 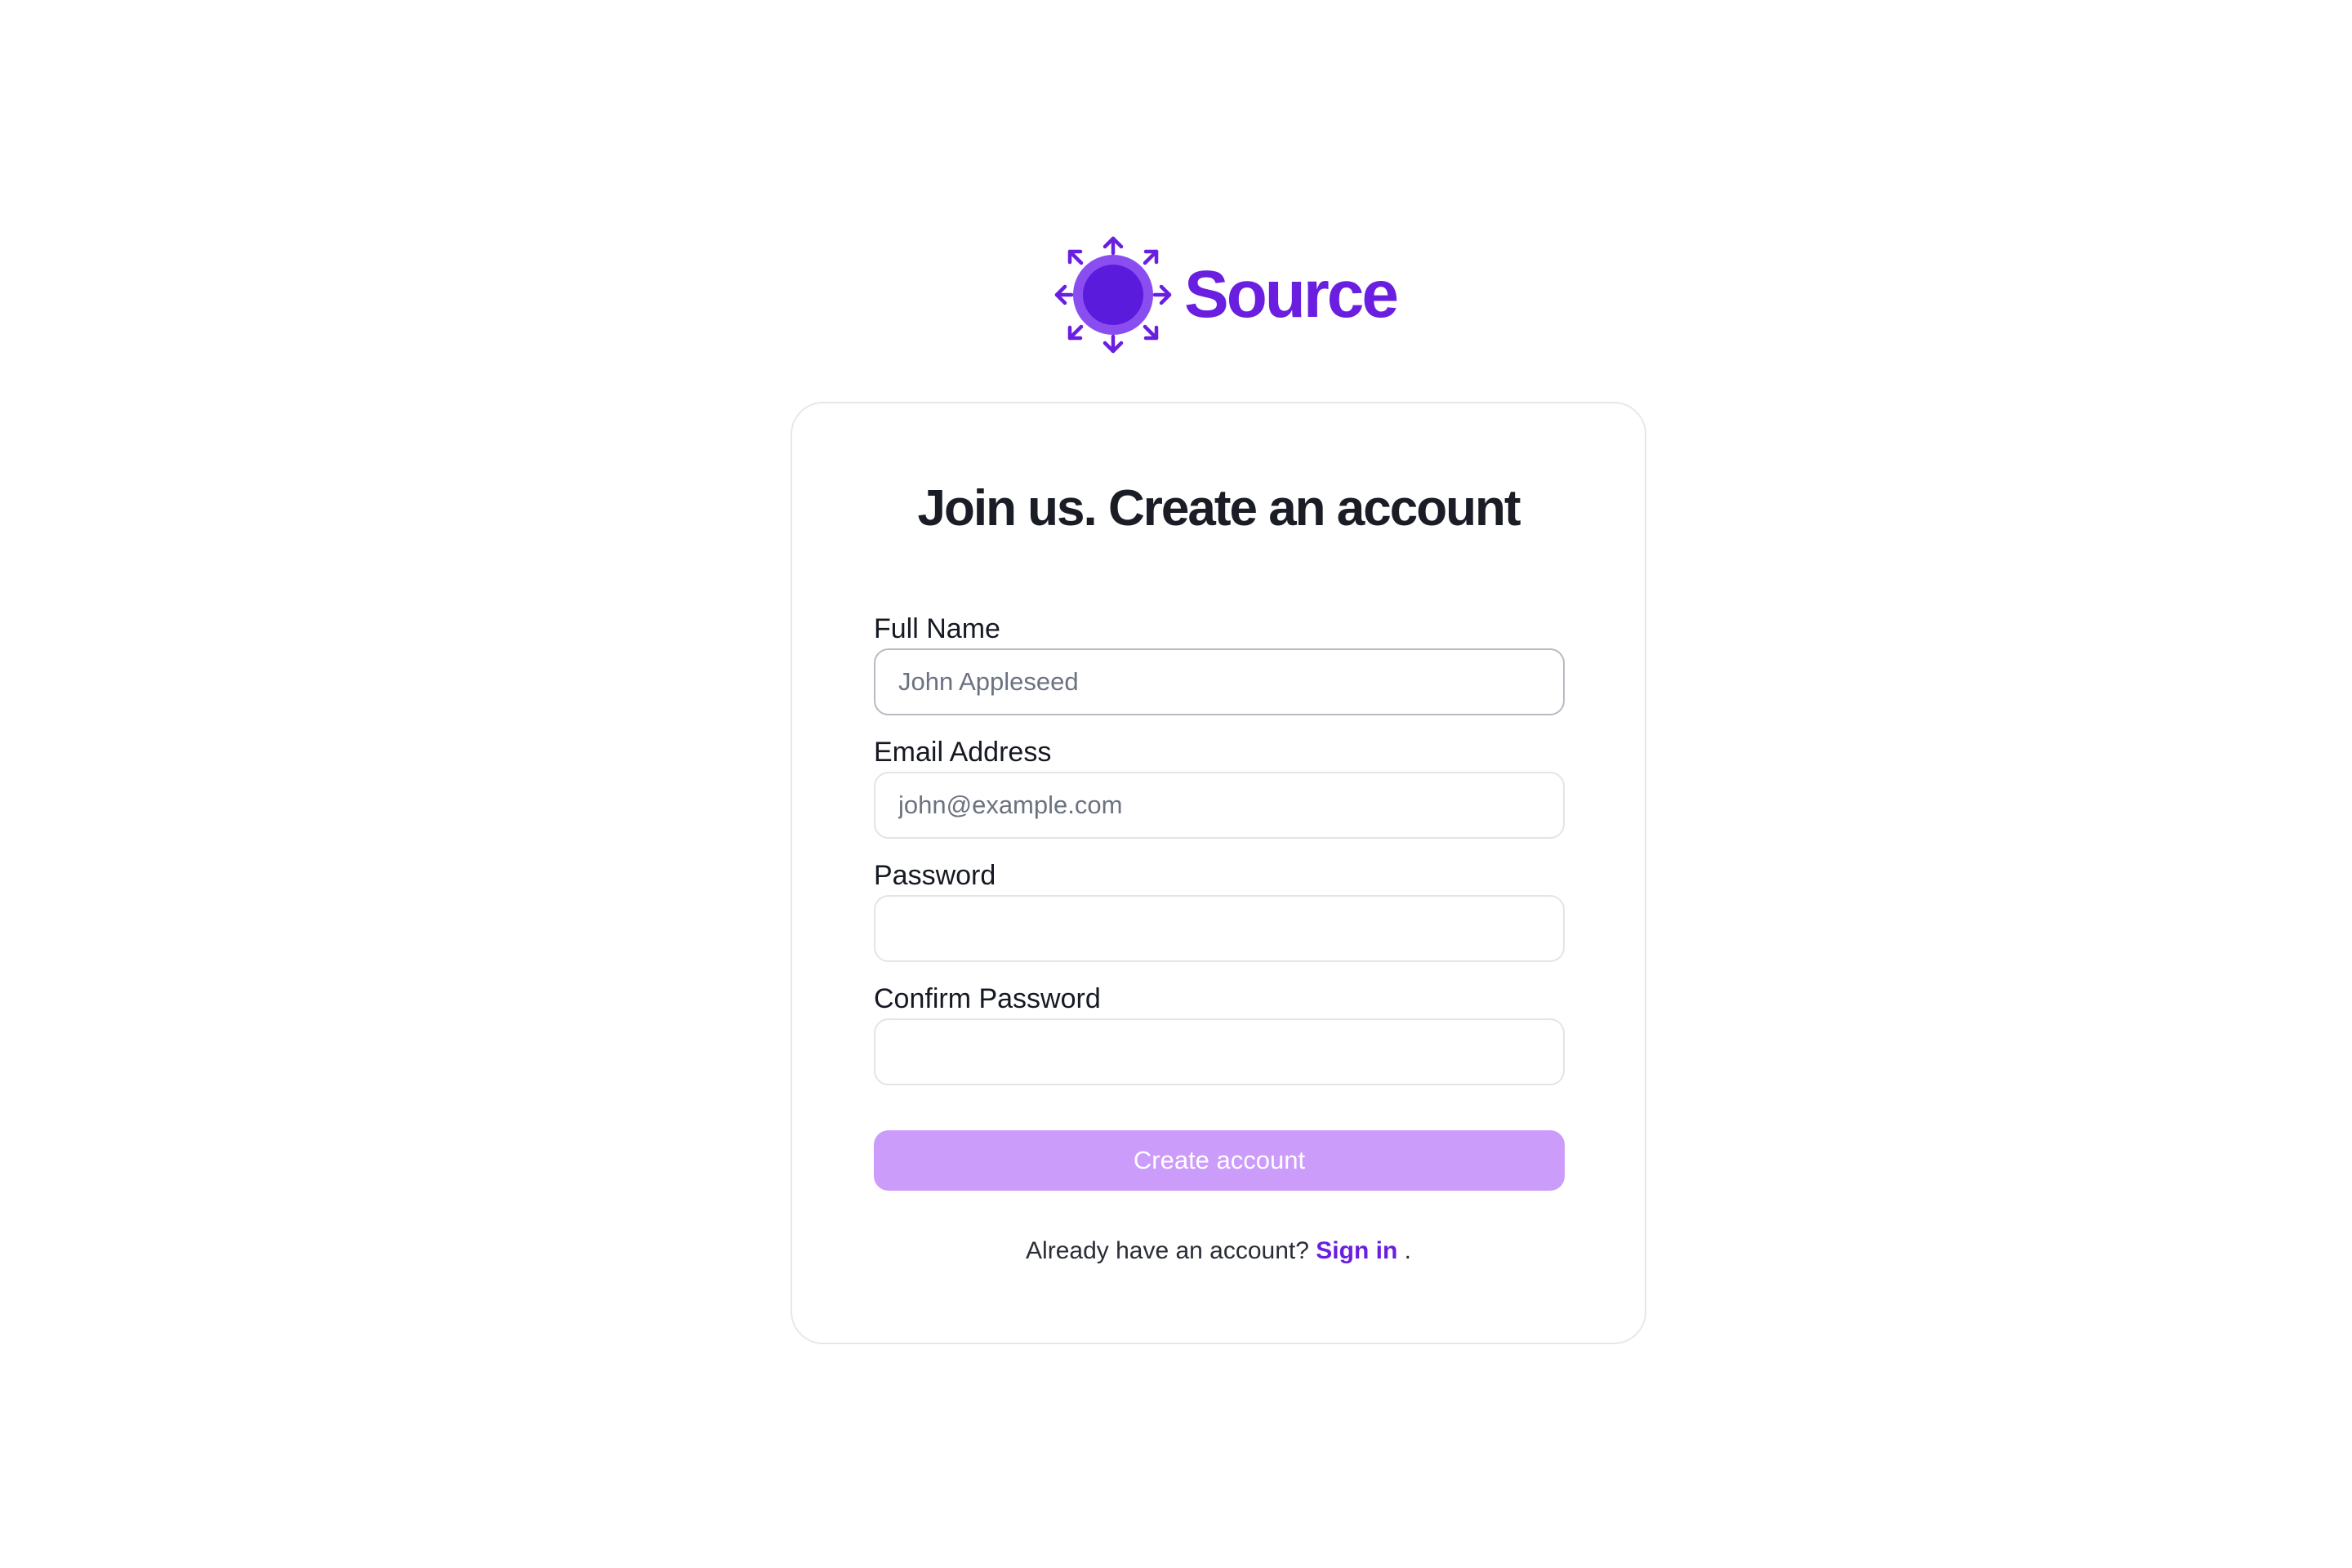 I want to click on full-name-label: Full Name, so click(x=937, y=628).